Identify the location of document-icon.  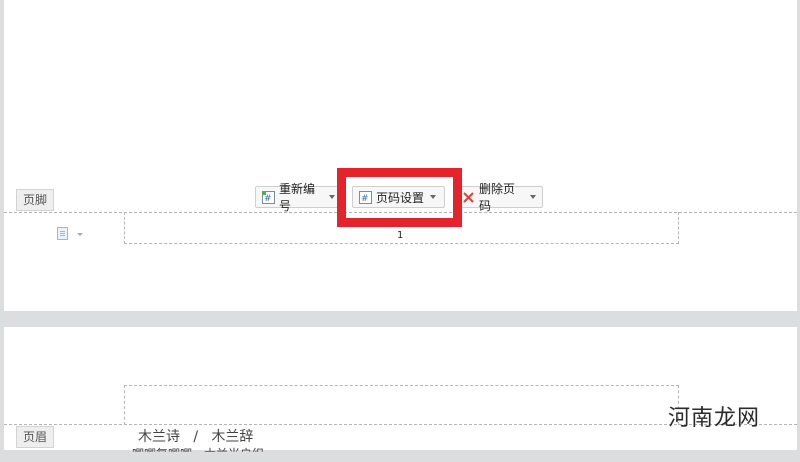
(62, 233).